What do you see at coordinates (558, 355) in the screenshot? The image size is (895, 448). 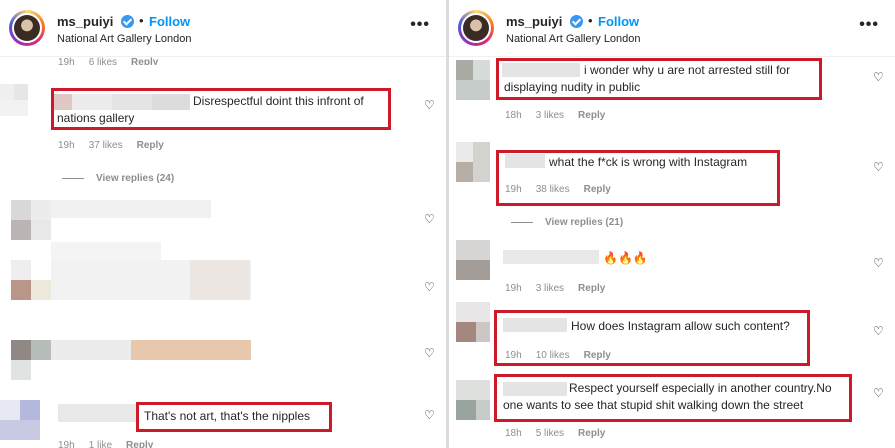 I see `comment-meta: 19h 10 likes Reply` at bounding box center [558, 355].